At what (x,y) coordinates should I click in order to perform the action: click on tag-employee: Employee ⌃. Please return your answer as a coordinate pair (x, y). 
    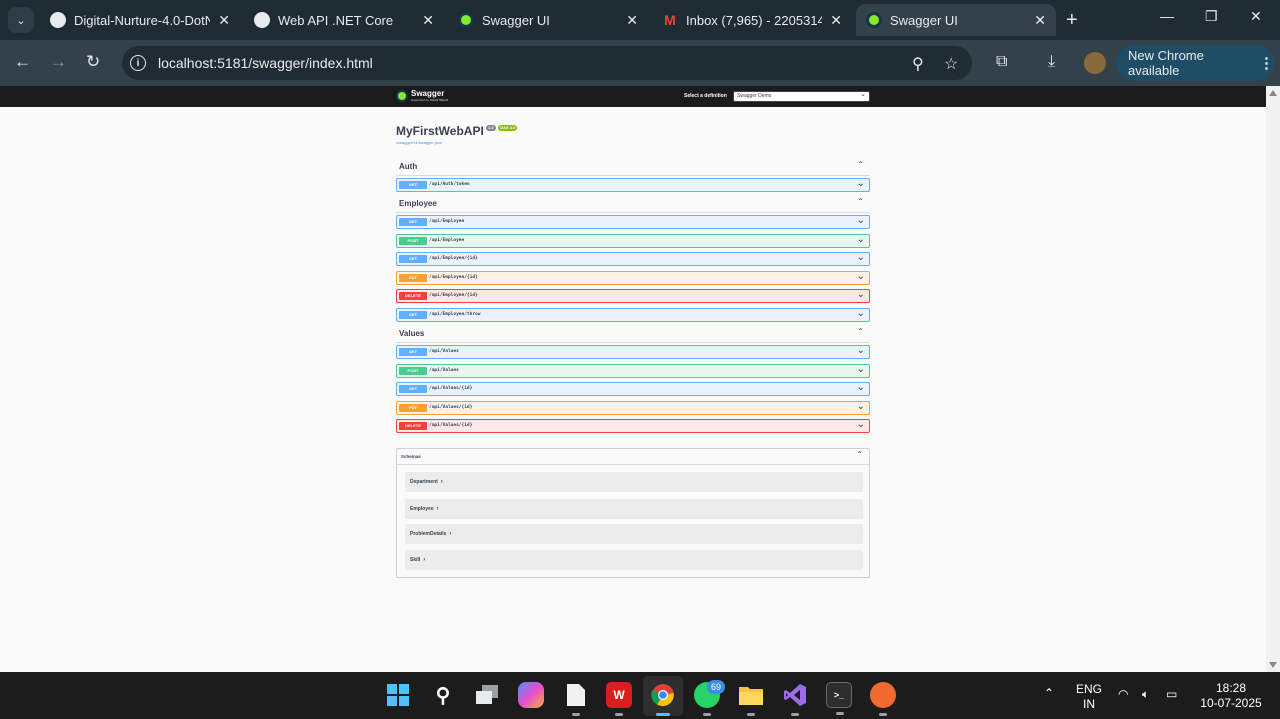
    Looking at the image, I should click on (633, 205).